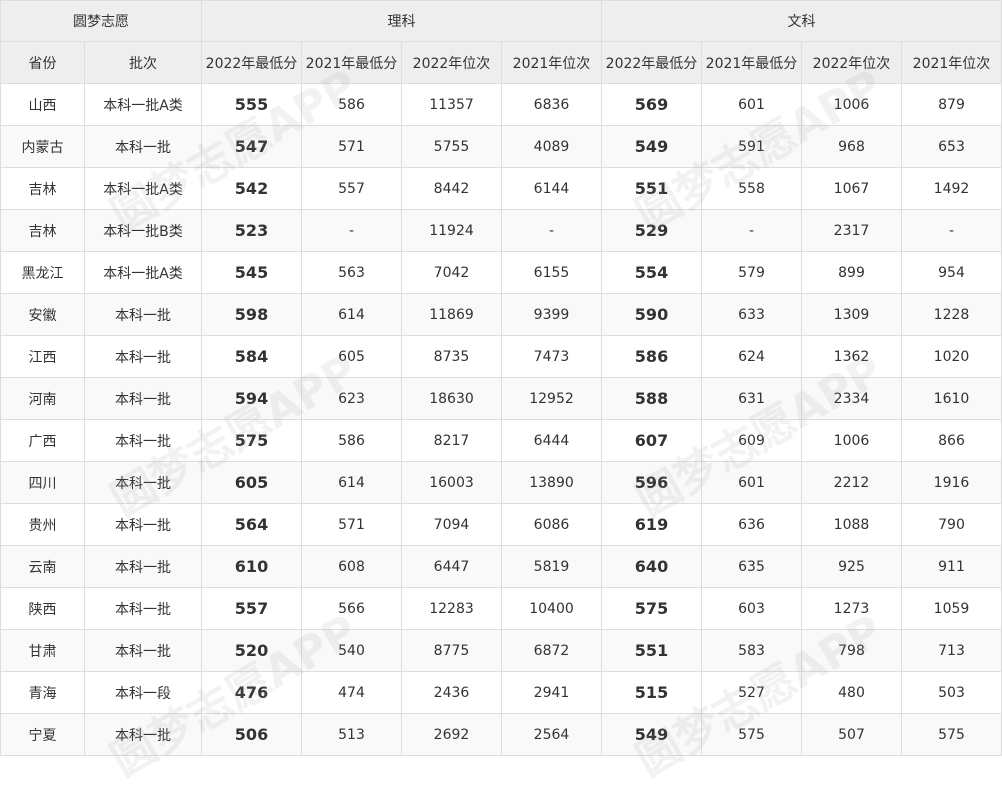 The height and width of the screenshot is (788, 1002). What do you see at coordinates (651, 356) in the screenshot?
I see `cell-arts-2022-min: 586` at bounding box center [651, 356].